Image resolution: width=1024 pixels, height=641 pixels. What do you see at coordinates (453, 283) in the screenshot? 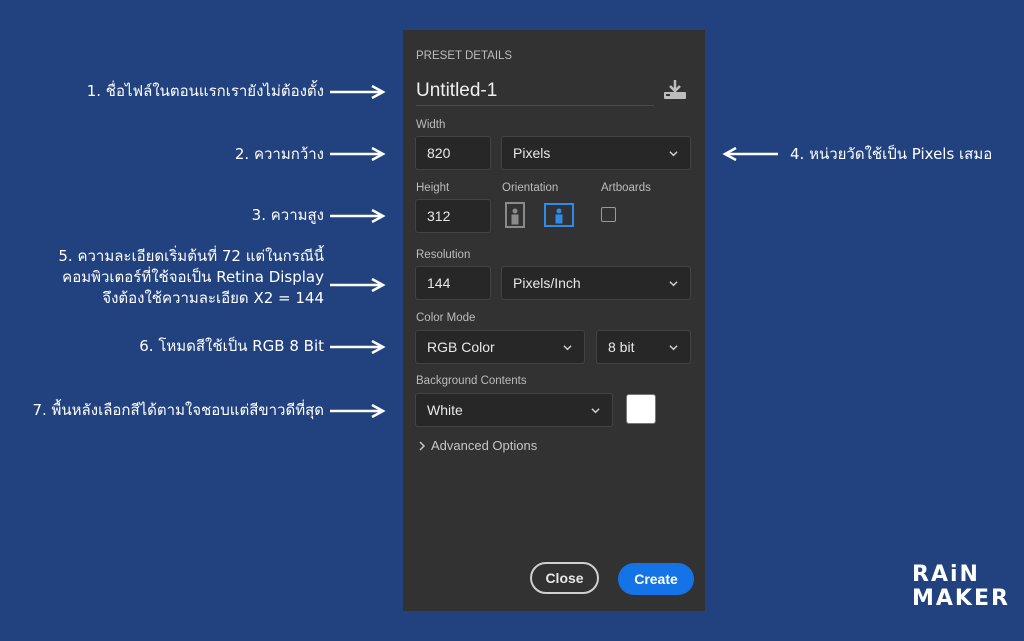
I see `resolution-input: 144` at bounding box center [453, 283].